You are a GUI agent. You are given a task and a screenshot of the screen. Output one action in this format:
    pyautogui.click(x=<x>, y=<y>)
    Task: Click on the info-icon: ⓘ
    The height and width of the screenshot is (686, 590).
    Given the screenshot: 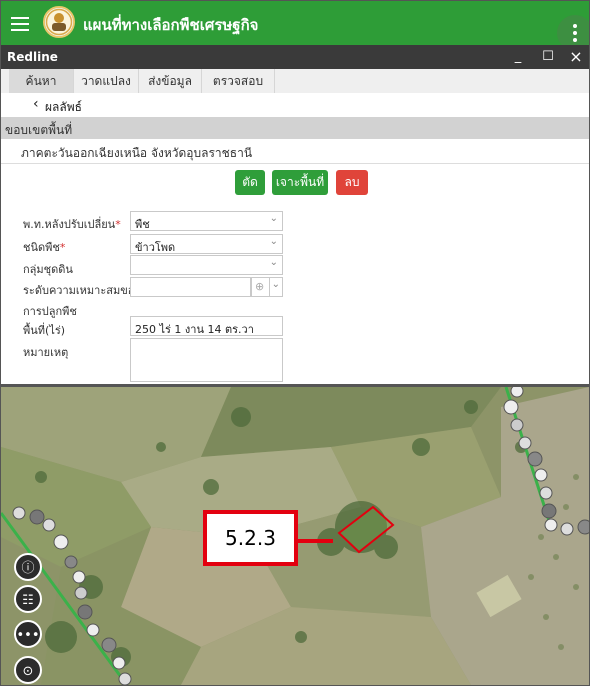 What is the action you would take?
    pyautogui.click(x=28, y=567)
    